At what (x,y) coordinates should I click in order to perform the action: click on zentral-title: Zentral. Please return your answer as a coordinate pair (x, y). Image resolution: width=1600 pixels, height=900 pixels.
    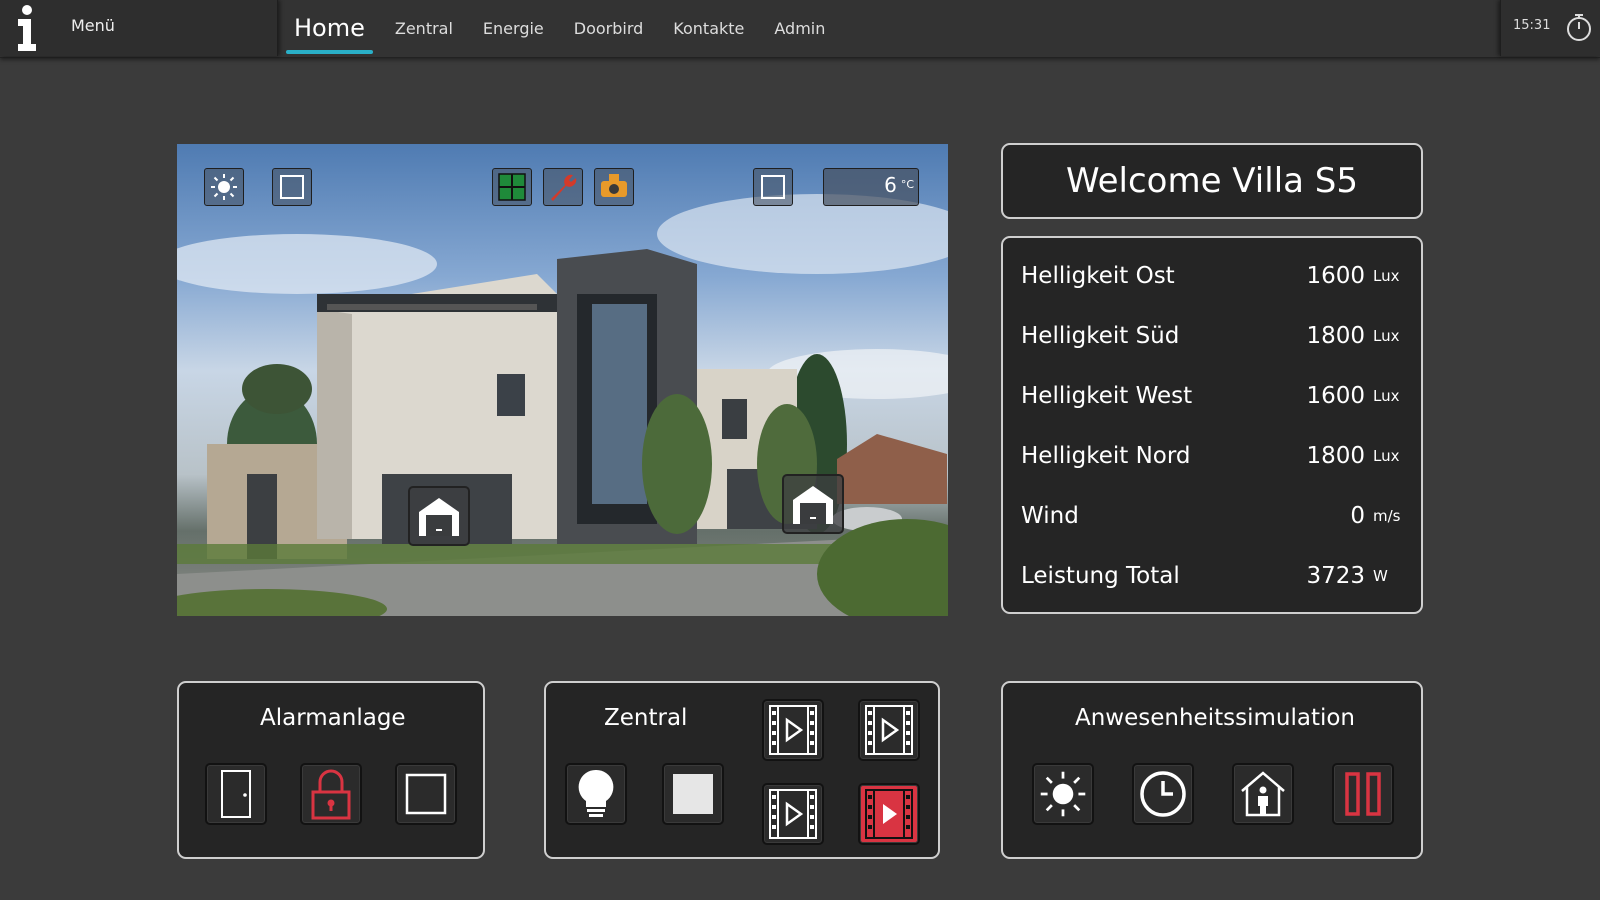
    Looking at the image, I should click on (646, 718).